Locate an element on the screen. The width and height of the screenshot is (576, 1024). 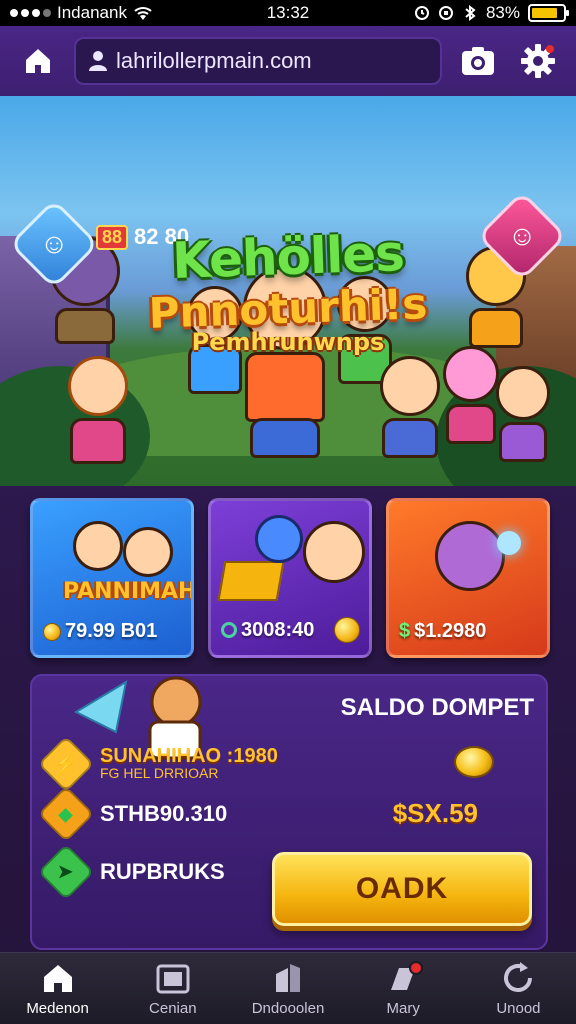
card-price: 79.99 B01 is located at coordinates (100, 631).